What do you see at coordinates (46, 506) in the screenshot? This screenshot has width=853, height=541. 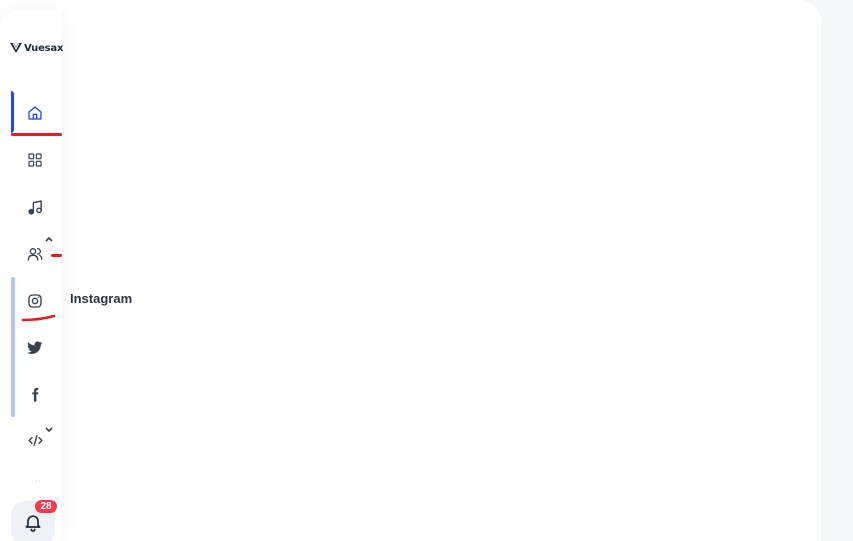 I see `notification-count-badge: 28` at bounding box center [46, 506].